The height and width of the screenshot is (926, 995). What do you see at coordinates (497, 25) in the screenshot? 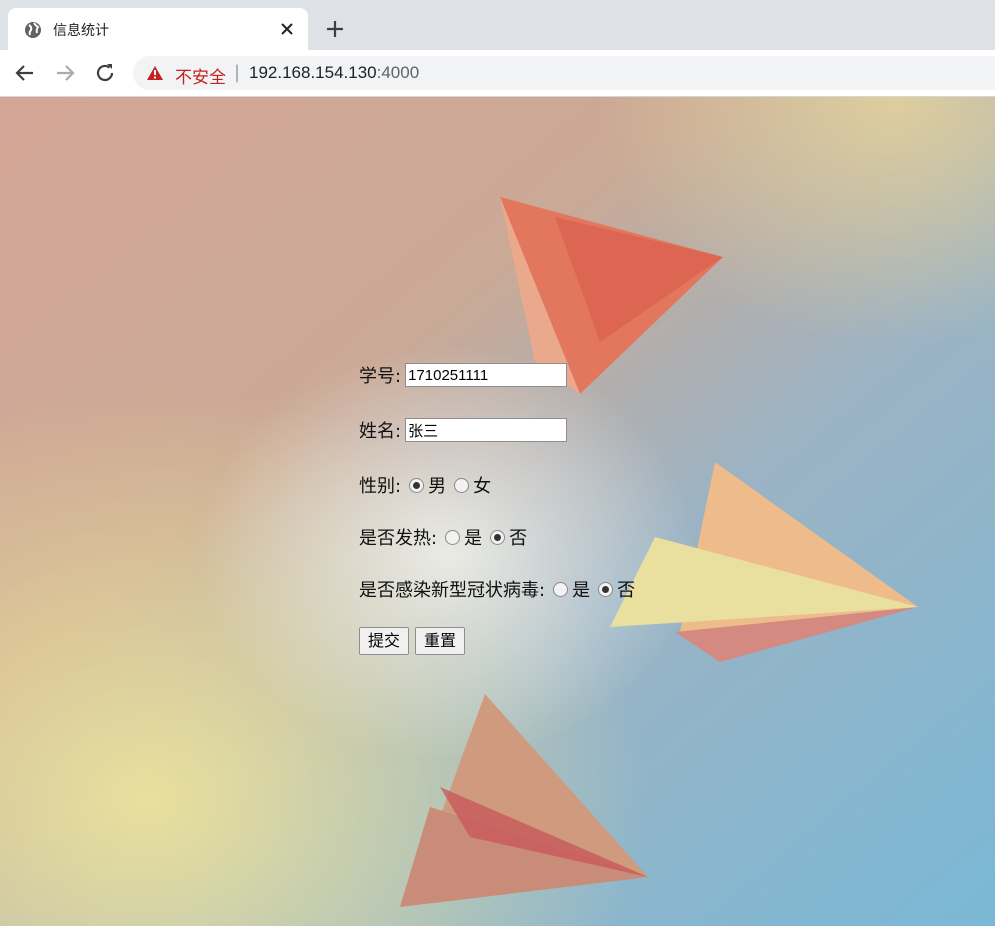
I see `tab-strip: 信息统计` at bounding box center [497, 25].